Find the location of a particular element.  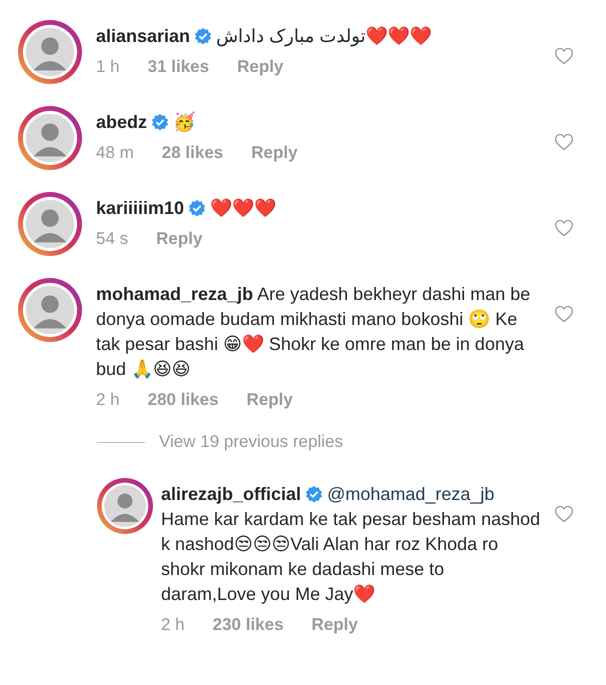

comment-text: alirezajb_official @mohamad_reza_jb Hame kar kardam ke tak pesar besham nashod k nashod😒😒😒Vali Alan har roz Khoda ro shokr mikonam ke dadashi mese to daram,Love you Me Jay❤ is located at coordinates (351, 544).